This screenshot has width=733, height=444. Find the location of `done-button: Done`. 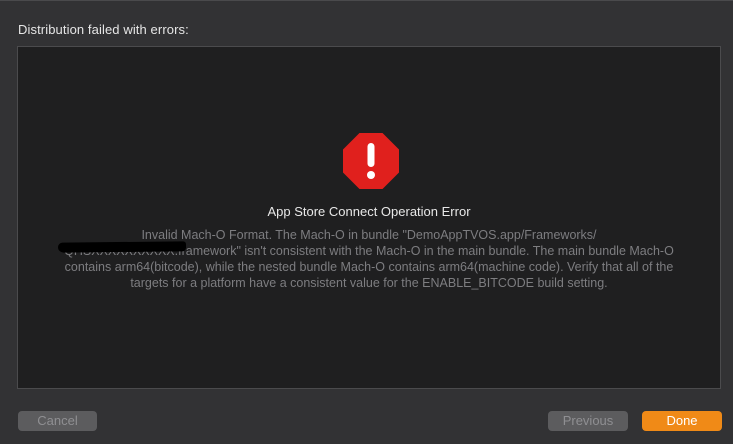

done-button: Done is located at coordinates (682, 421).